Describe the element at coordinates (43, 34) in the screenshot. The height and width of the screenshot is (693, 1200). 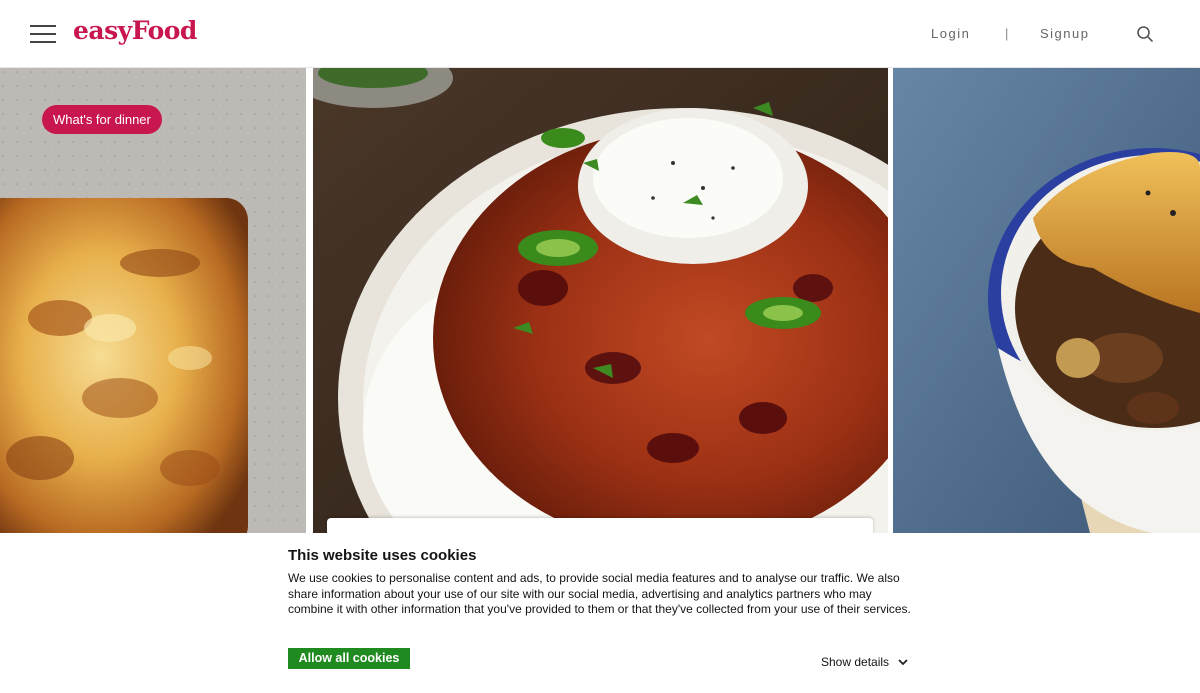
I see `menu-icon` at that location.